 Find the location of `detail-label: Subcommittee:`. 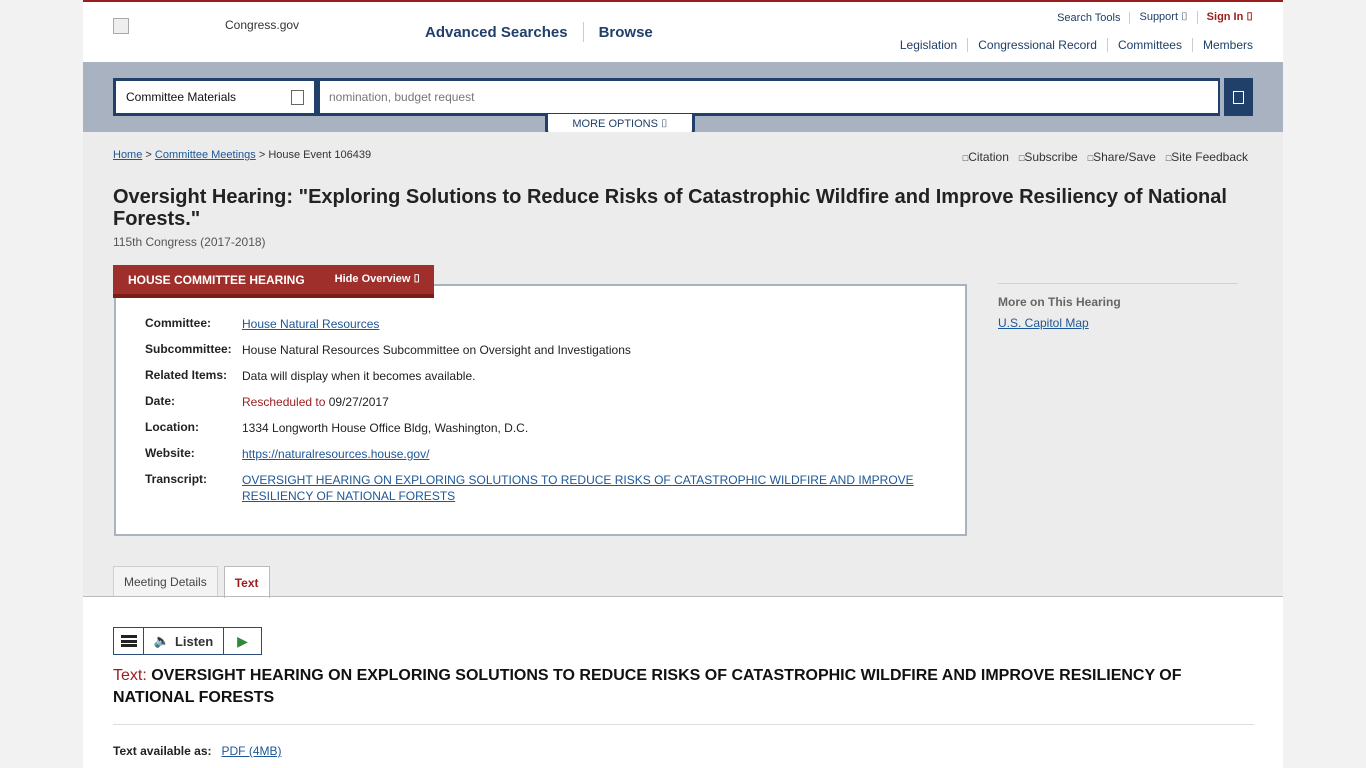

detail-label: Subcommittee: is located at coordinates (188, 349).